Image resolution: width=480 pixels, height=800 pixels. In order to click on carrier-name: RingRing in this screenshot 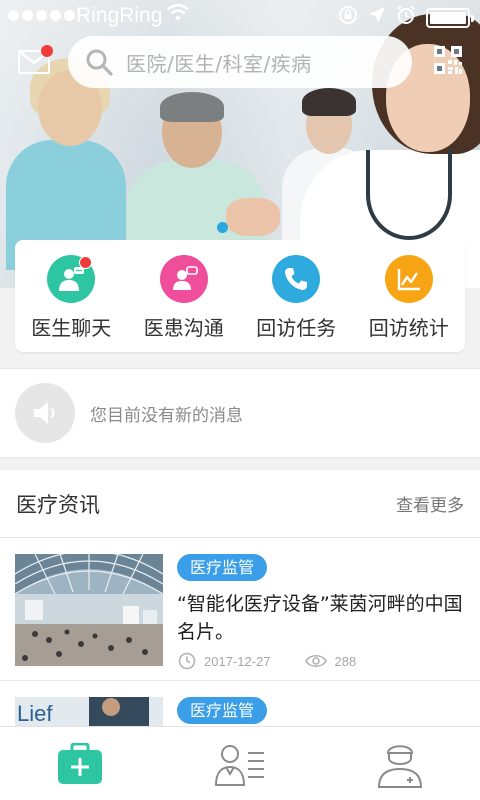, I will do `click(119, 15)`.